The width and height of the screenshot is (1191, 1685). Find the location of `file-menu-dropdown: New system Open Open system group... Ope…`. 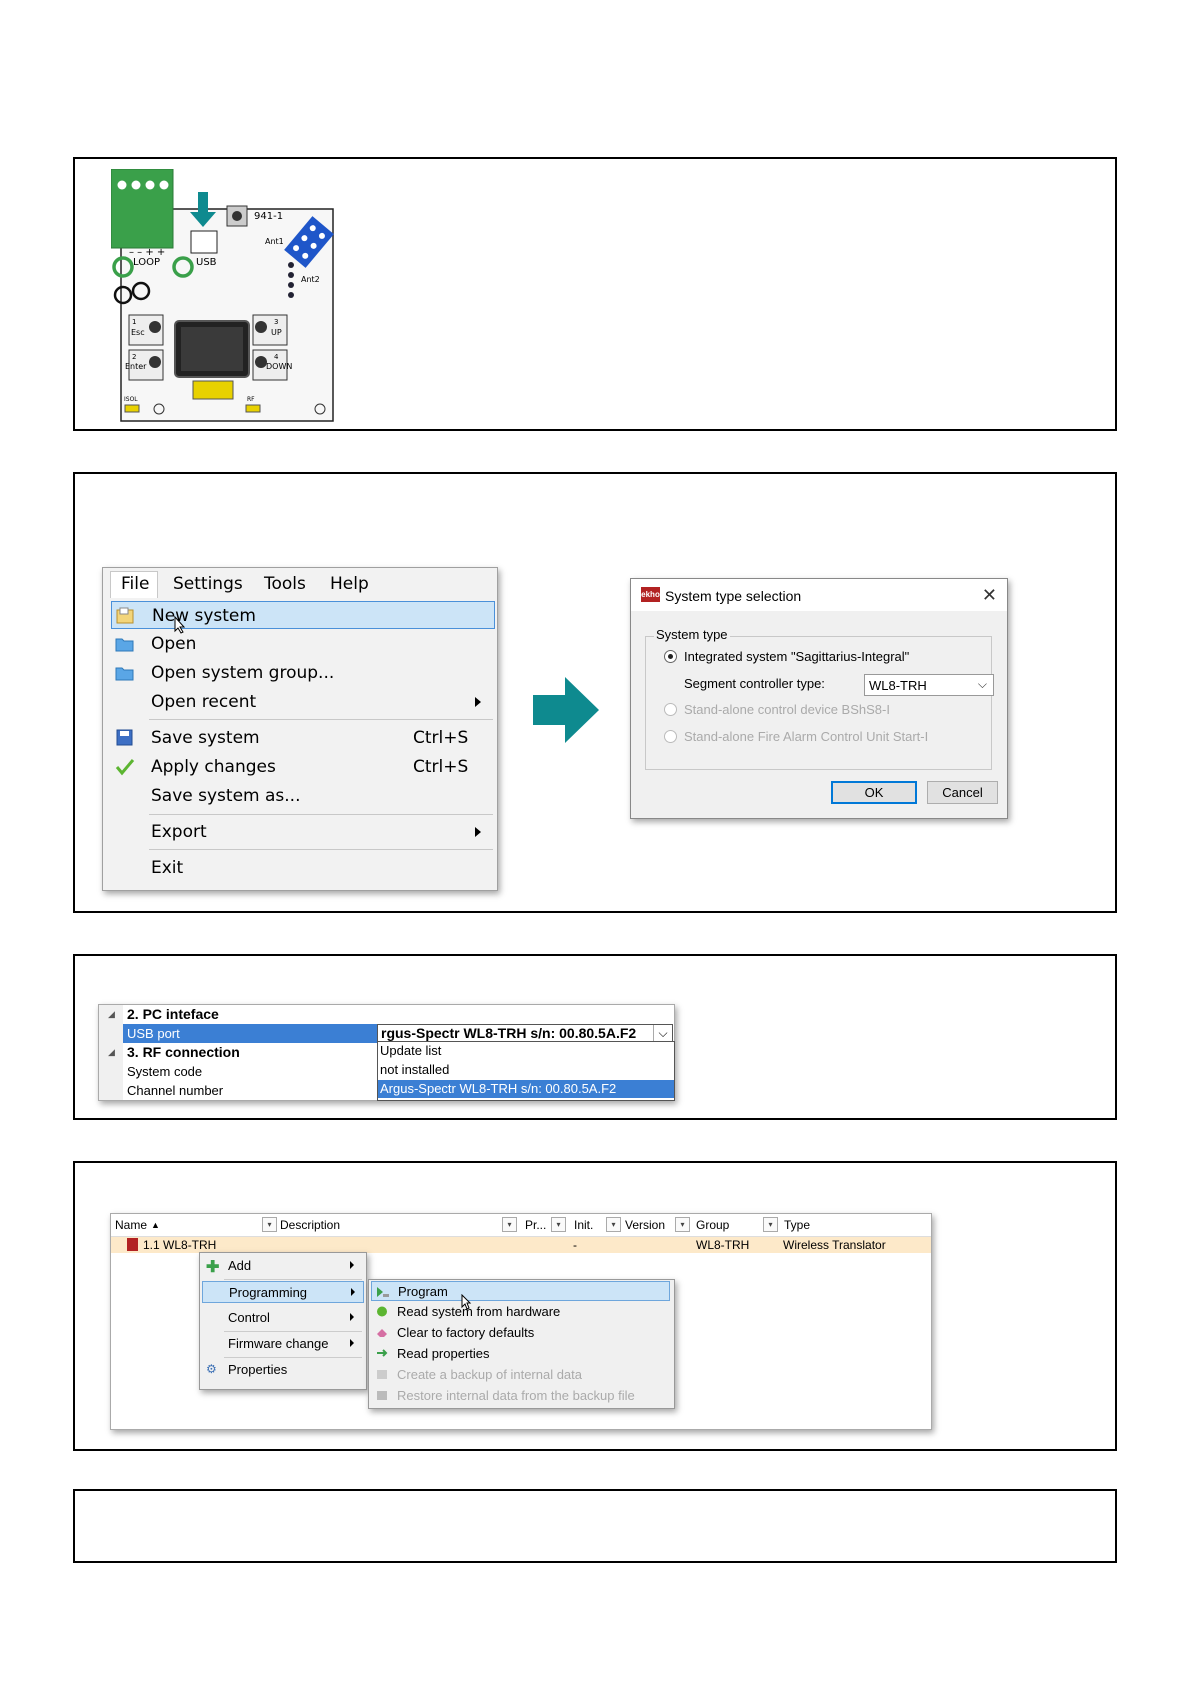

file-menu-dropdown: New system Open Open system group... Ope… is located at coordinates (304, 744).